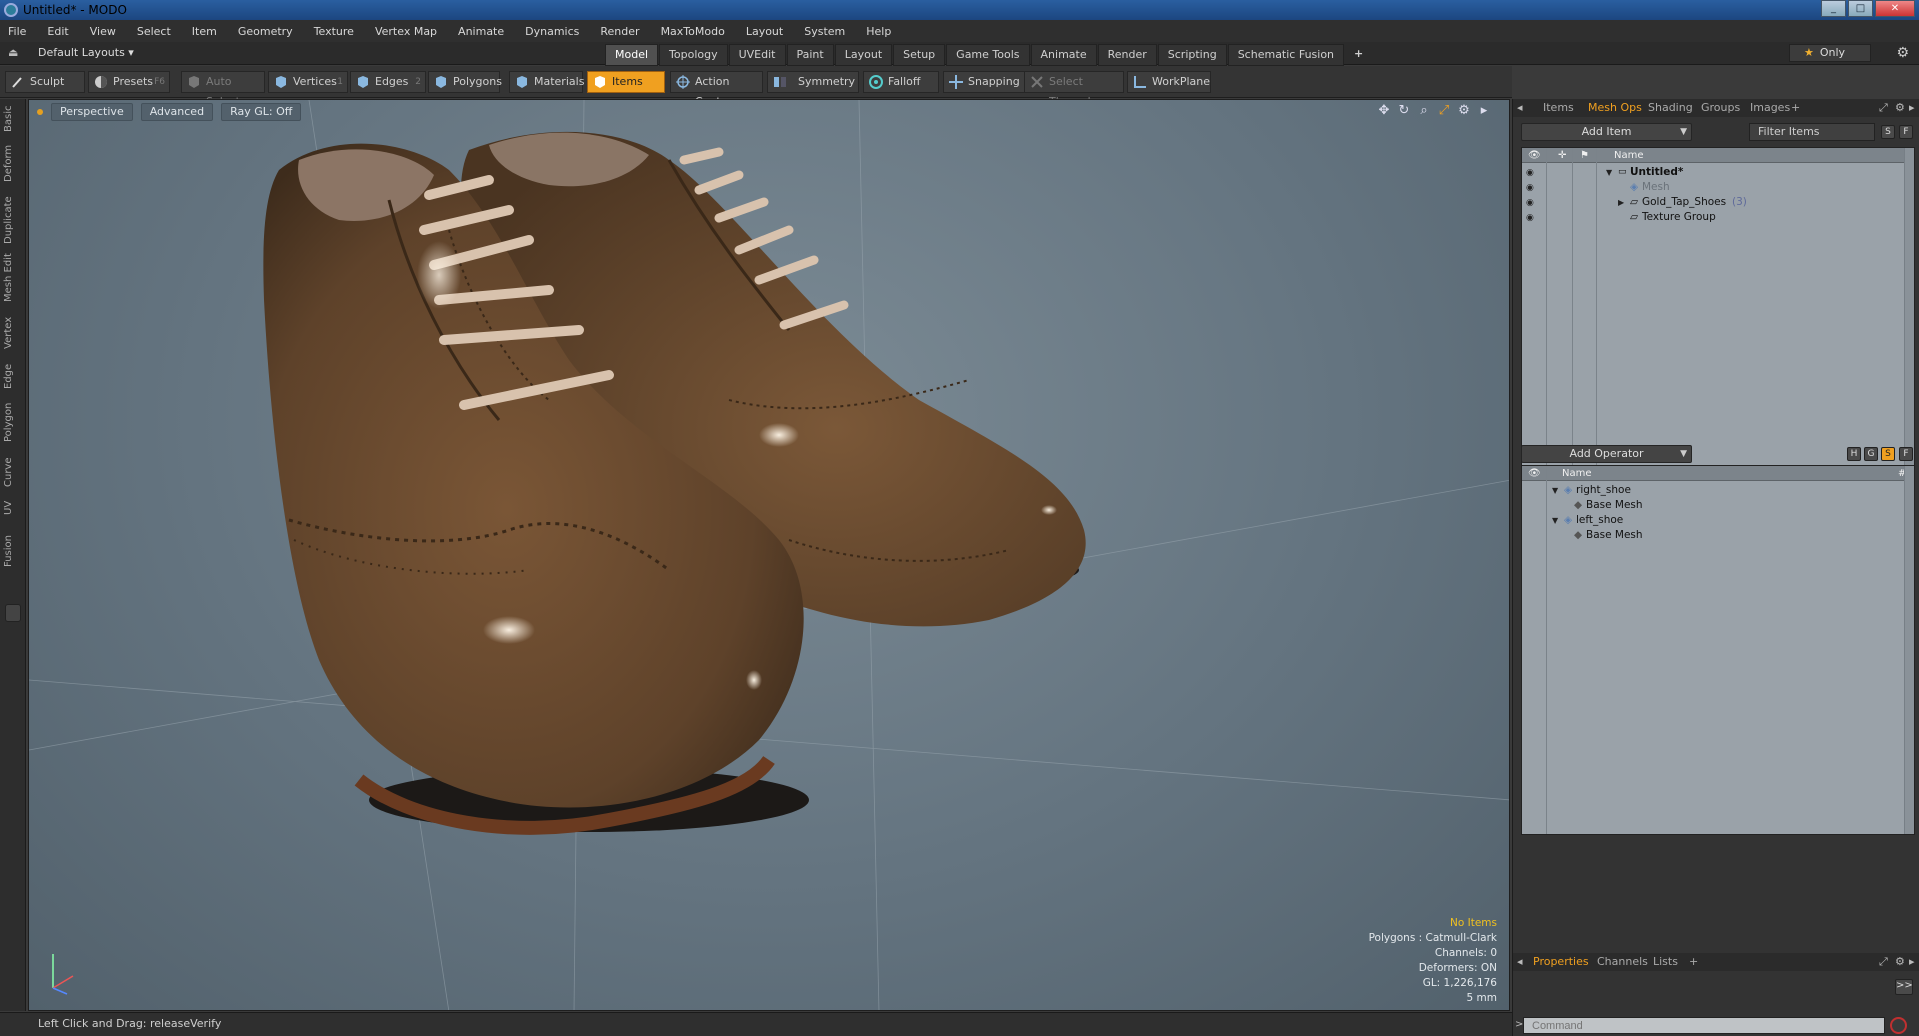 Image resolution: width=1919 pixels, height=1036 pixels. What do you see at coordinates (13, 119) in the screenshot?
I see `side-tab-basic: Basic` at bounding box center [13, 119].